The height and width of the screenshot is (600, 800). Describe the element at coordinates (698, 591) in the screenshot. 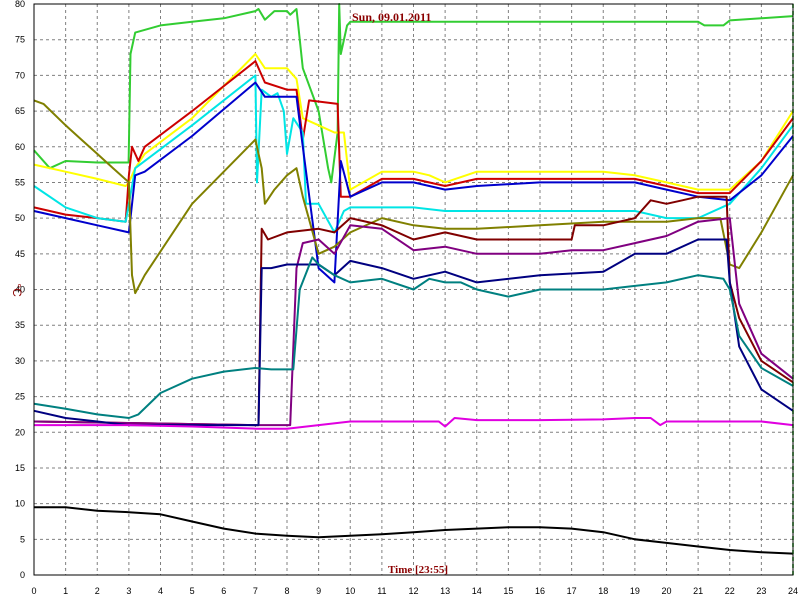

I see `x-tick-label: 21` at that location.